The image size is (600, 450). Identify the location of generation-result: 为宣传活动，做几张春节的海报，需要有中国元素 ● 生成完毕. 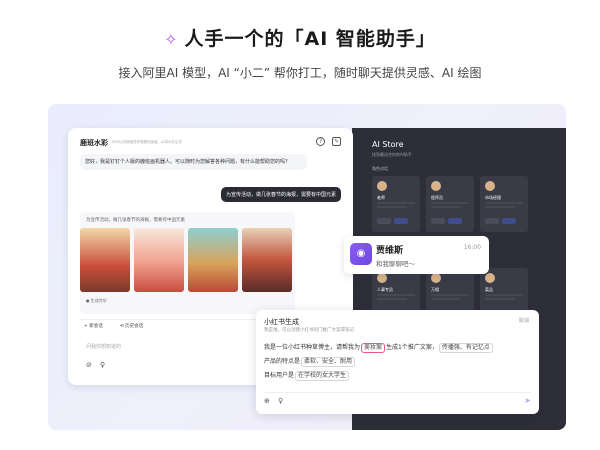
(187, 263).